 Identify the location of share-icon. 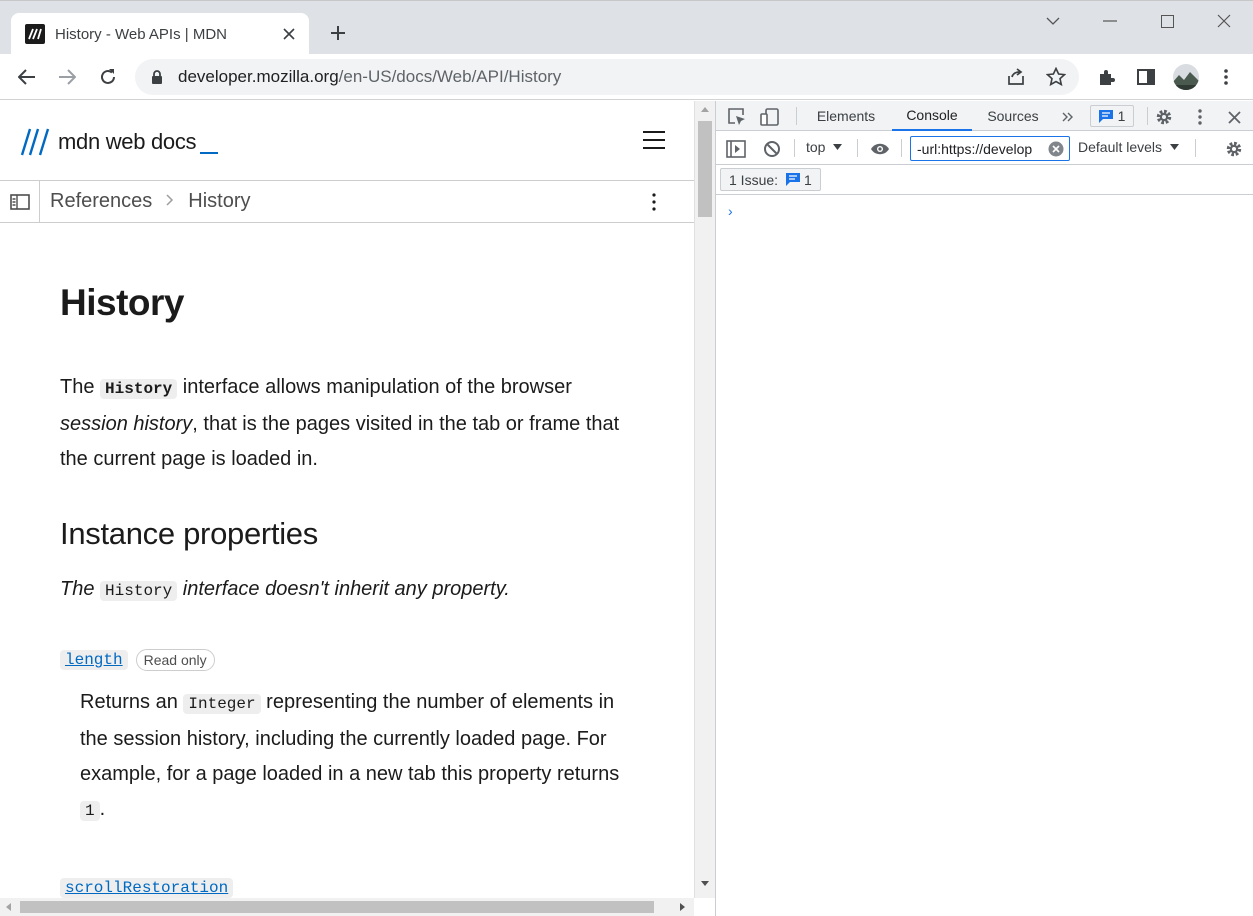
(1016, 77).